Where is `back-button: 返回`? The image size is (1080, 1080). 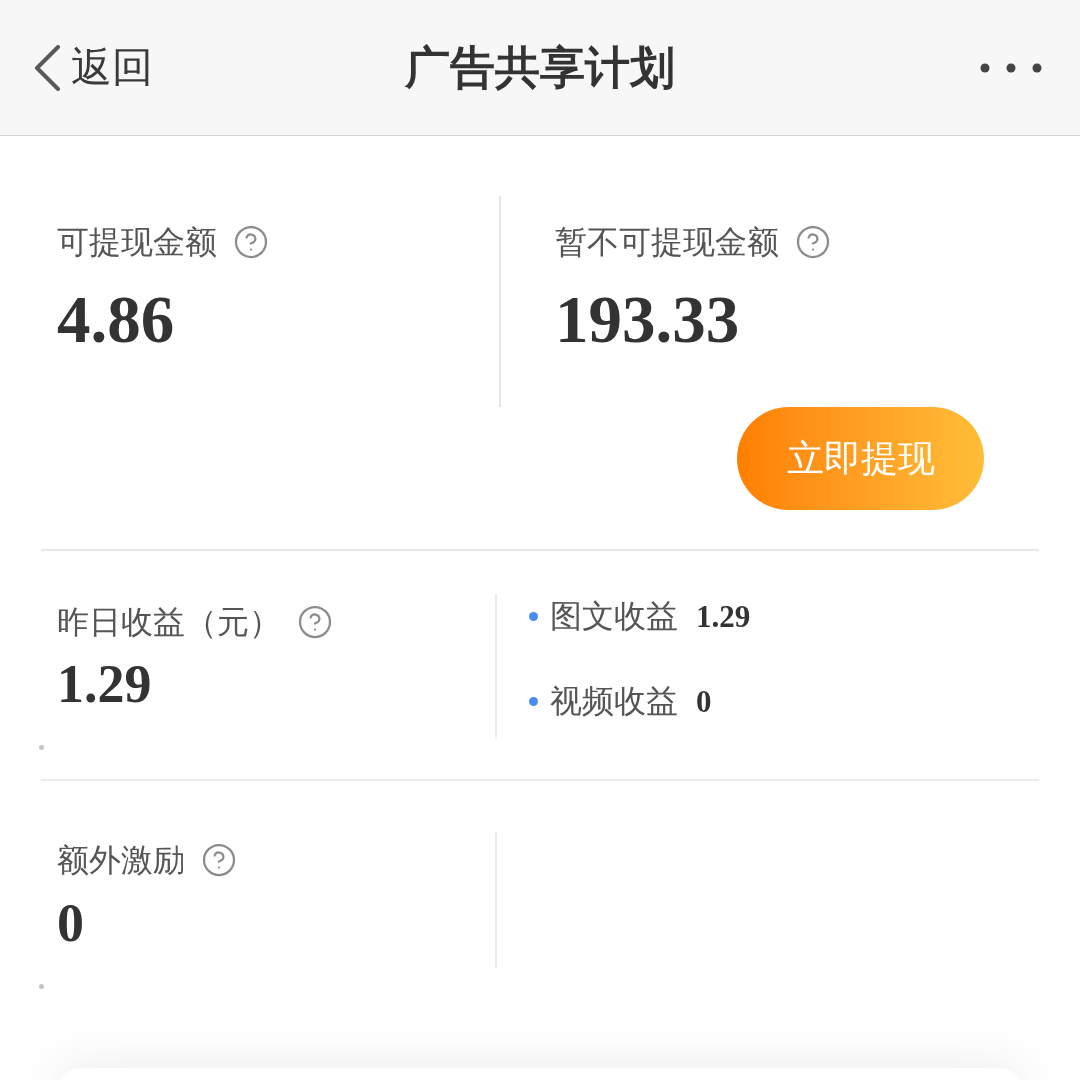
back-button: 返回 is located at coordinates (93, 67).